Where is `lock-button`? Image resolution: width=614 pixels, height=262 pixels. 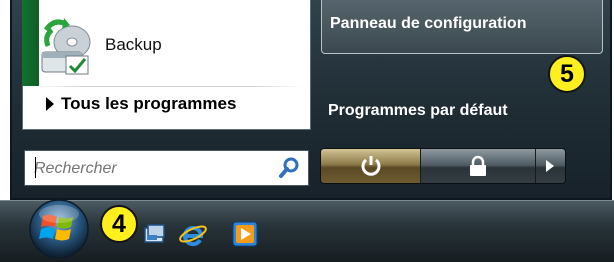
lock-button is located at coordinates (478, 166).